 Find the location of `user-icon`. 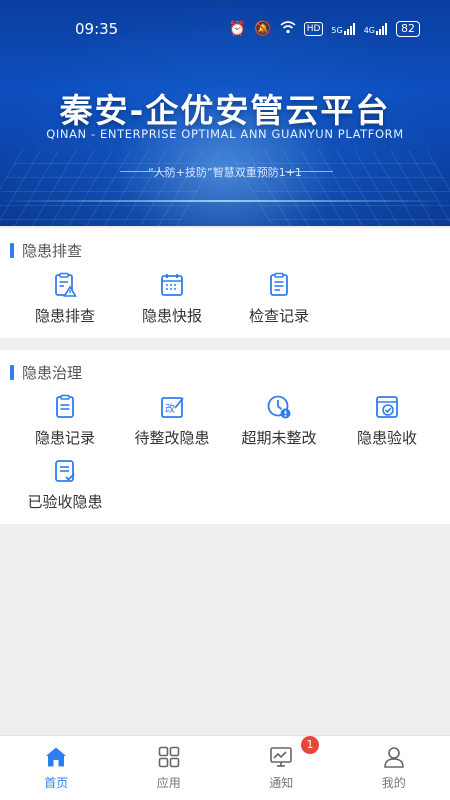

user-icon is located at coordinates (393, 757).